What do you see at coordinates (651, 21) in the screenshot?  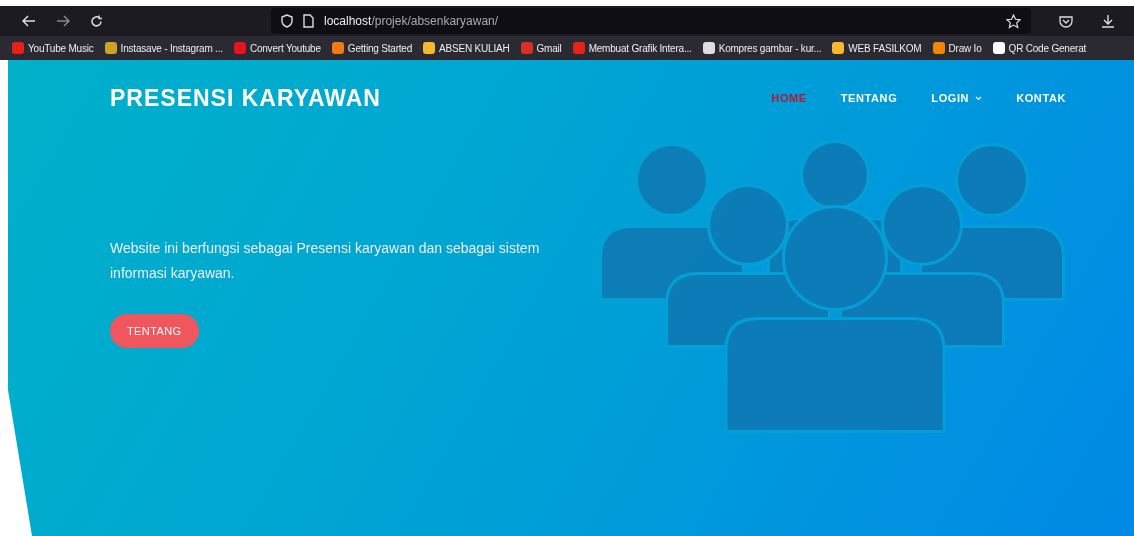 I see `address-bar: localhost/projek/absenkaryawan/` at bounding box center [651, 21].